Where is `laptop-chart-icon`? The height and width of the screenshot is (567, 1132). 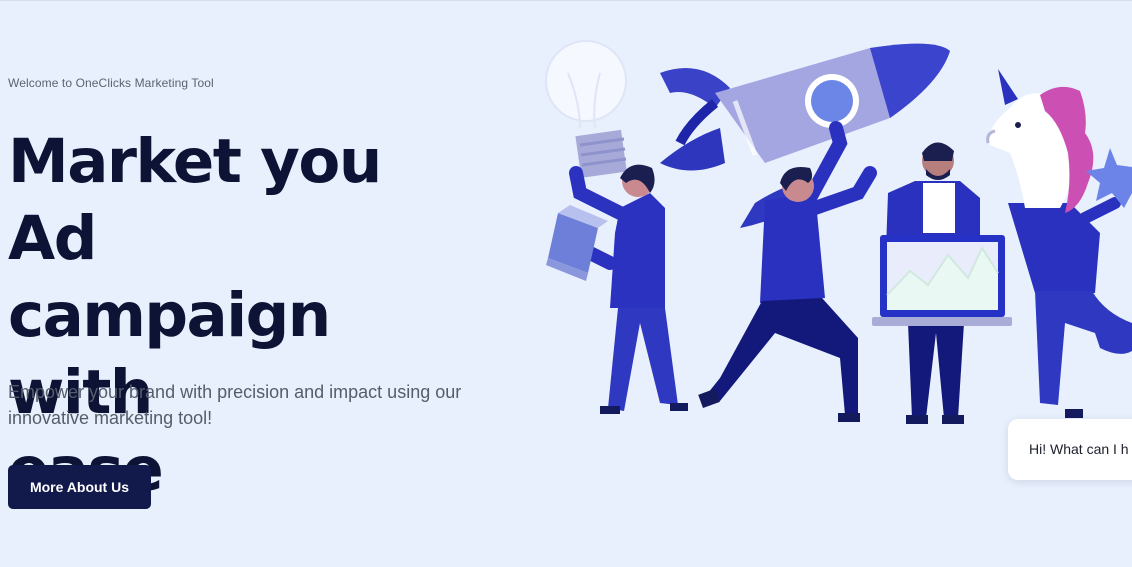
laptop-chart-icon is located at coordinates (942, 280).